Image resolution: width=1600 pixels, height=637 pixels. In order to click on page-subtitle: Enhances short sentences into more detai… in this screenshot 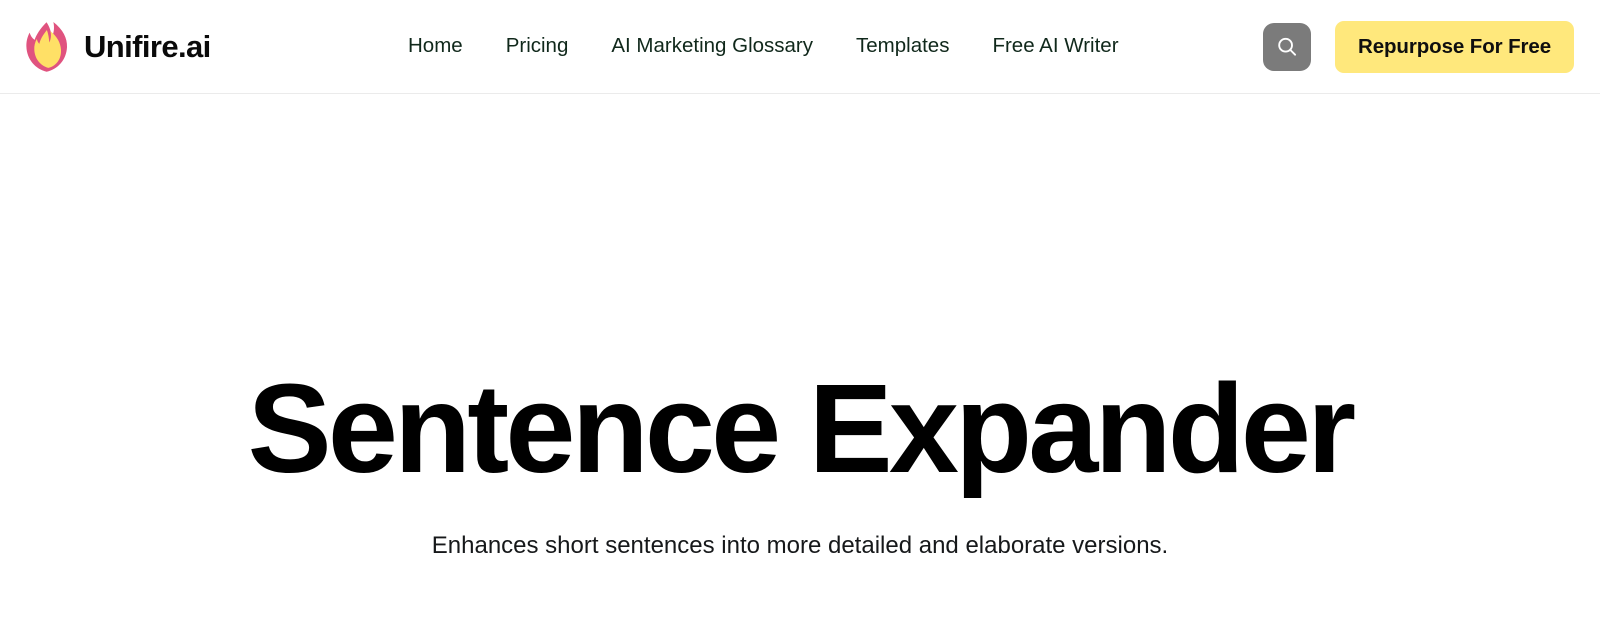, I will do `click(800, 545)`.